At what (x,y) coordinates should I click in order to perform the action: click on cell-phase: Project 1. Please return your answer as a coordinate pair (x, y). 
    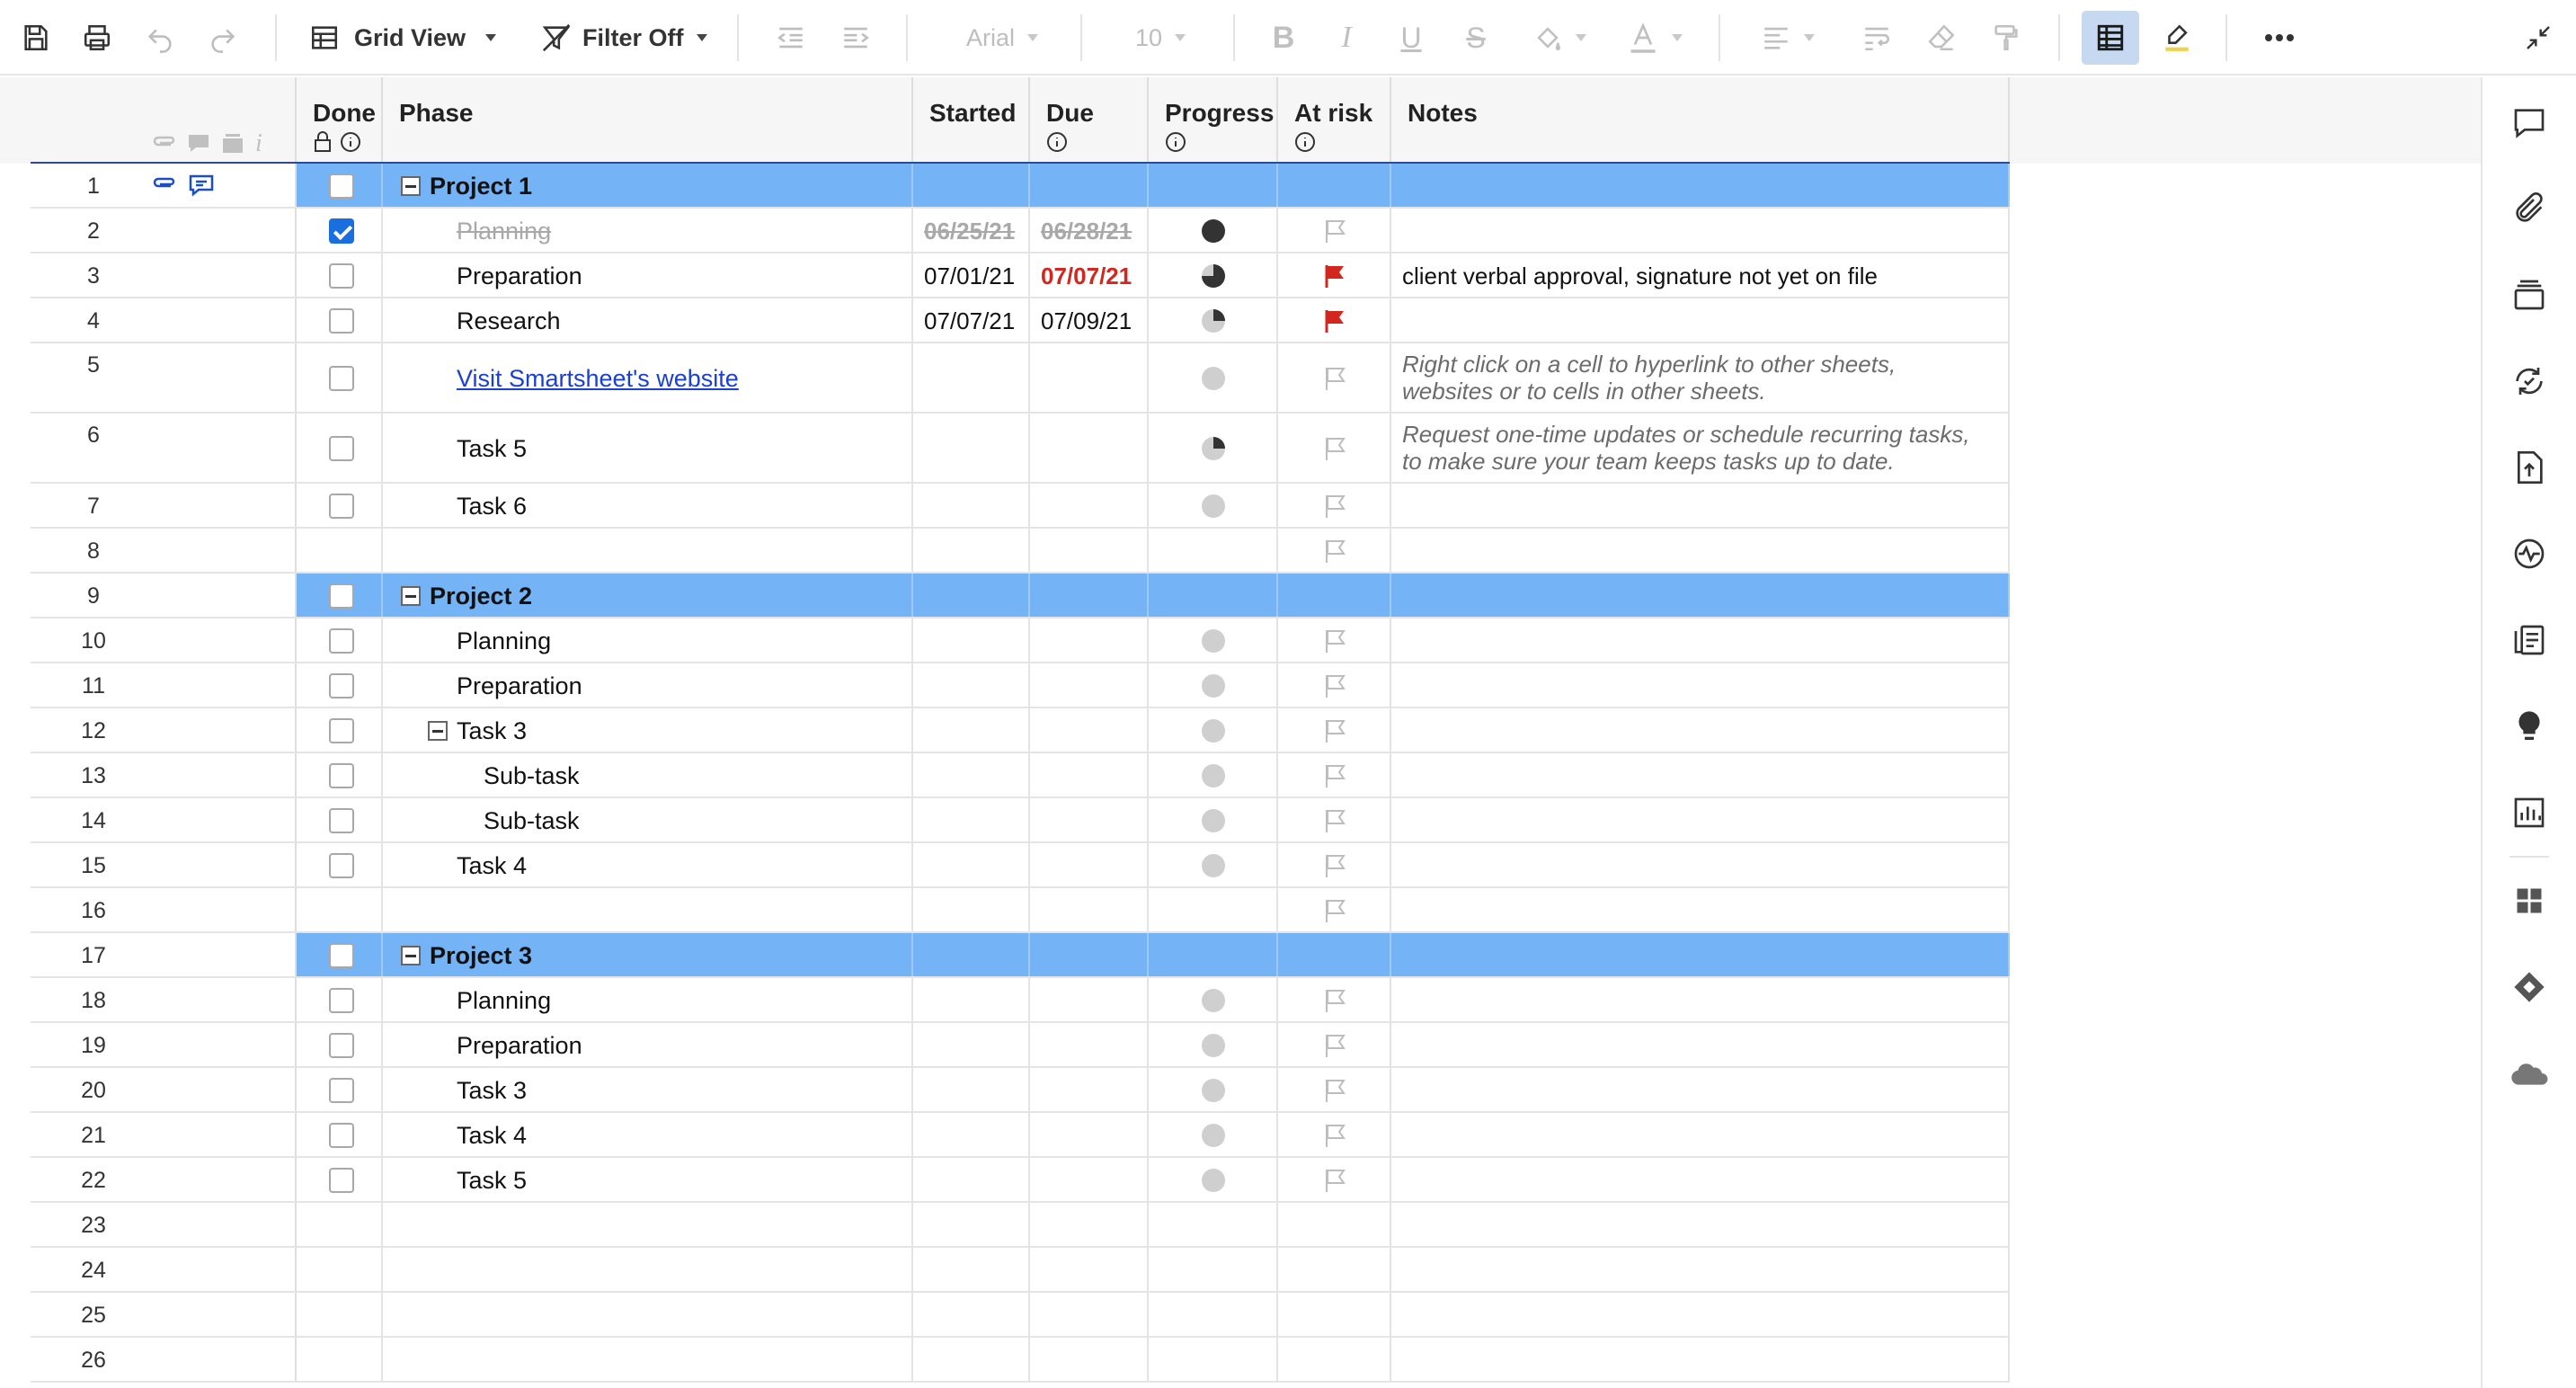
    Looking at the image, I should click on (648, 185).